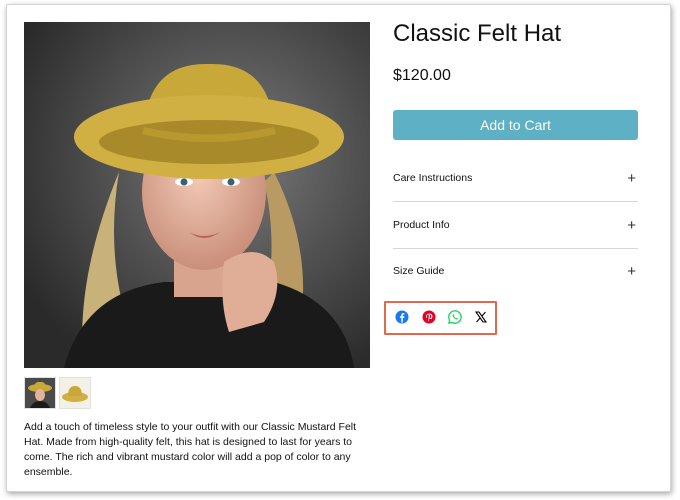  Describe the element at coordinates (455, 317) in the screenshot. I see `whatsapp-icon` at that location.